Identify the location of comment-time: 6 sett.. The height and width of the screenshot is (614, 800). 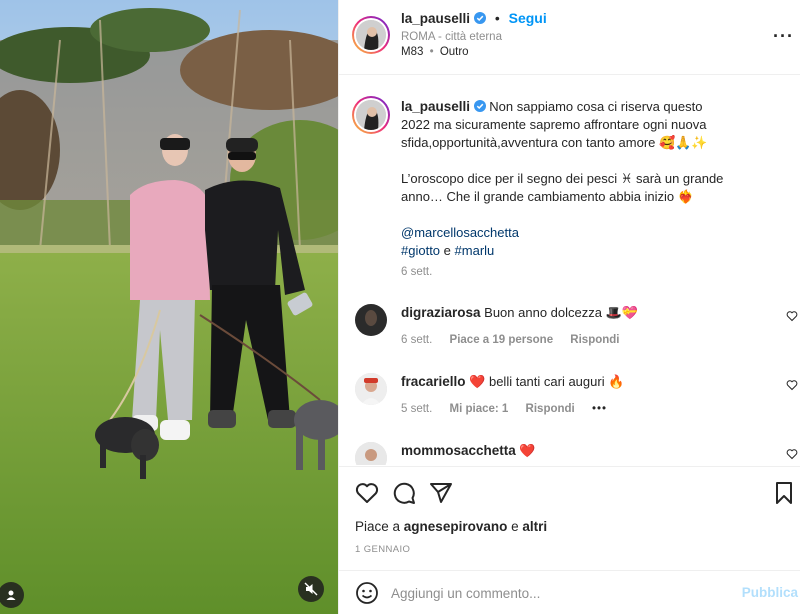
(416, 340).